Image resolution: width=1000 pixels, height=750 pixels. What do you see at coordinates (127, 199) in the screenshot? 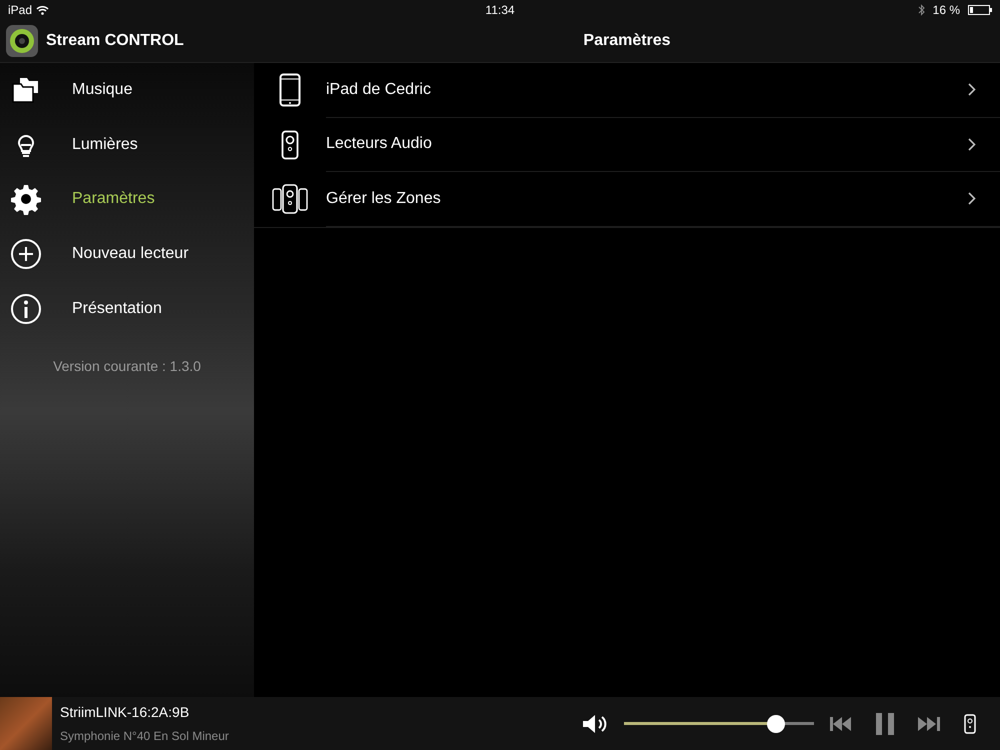
I see `sidebar-item: Paramètres` at bounding box center [127, 199].